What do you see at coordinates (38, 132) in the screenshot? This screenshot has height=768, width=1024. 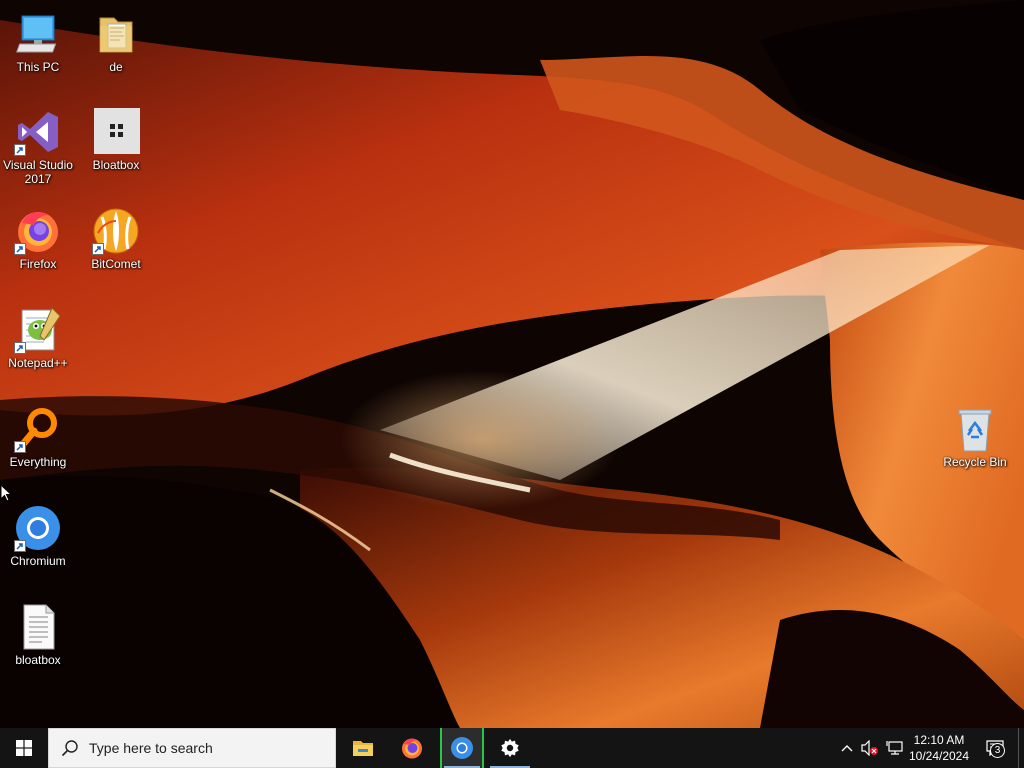 I see `visual-studio-icon` at bounding box center [38, 132].